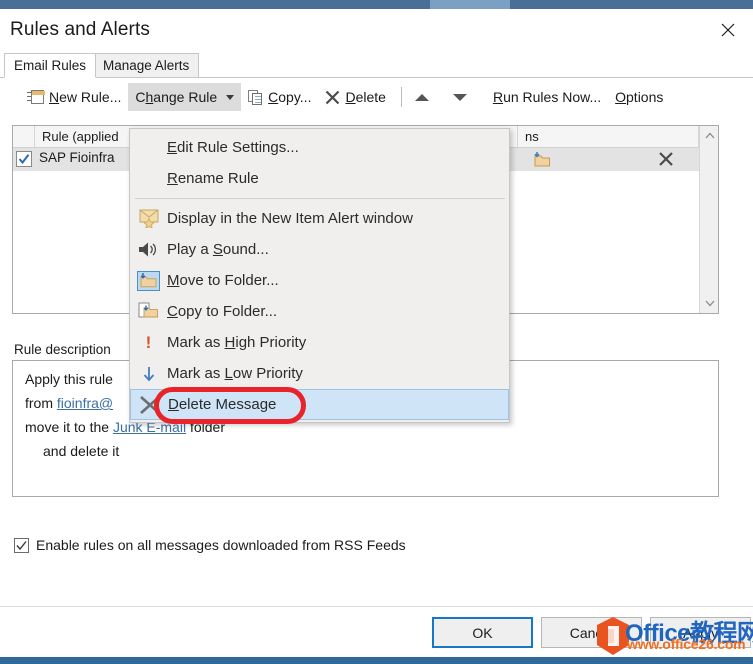 Image resolution: width=753 pixels, height=664 pixels. I want to click on rss-checkbox, so click(21, 545).